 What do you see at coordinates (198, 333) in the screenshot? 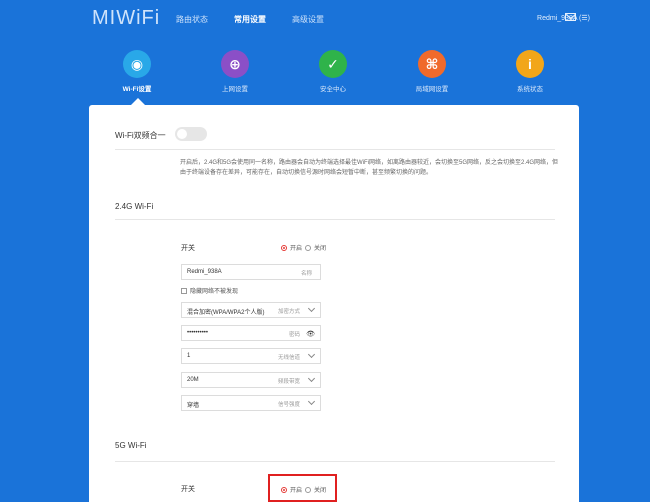
I see `password-value: ••••••••••` at bounding box center [198, 333].